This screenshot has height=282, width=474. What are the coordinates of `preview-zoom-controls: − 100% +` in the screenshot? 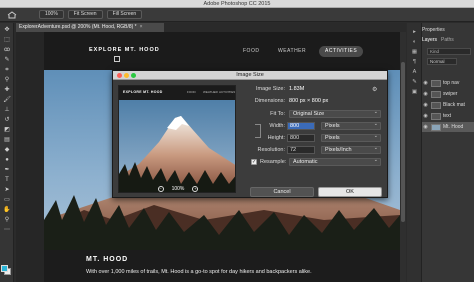 It's located at (177, 188).